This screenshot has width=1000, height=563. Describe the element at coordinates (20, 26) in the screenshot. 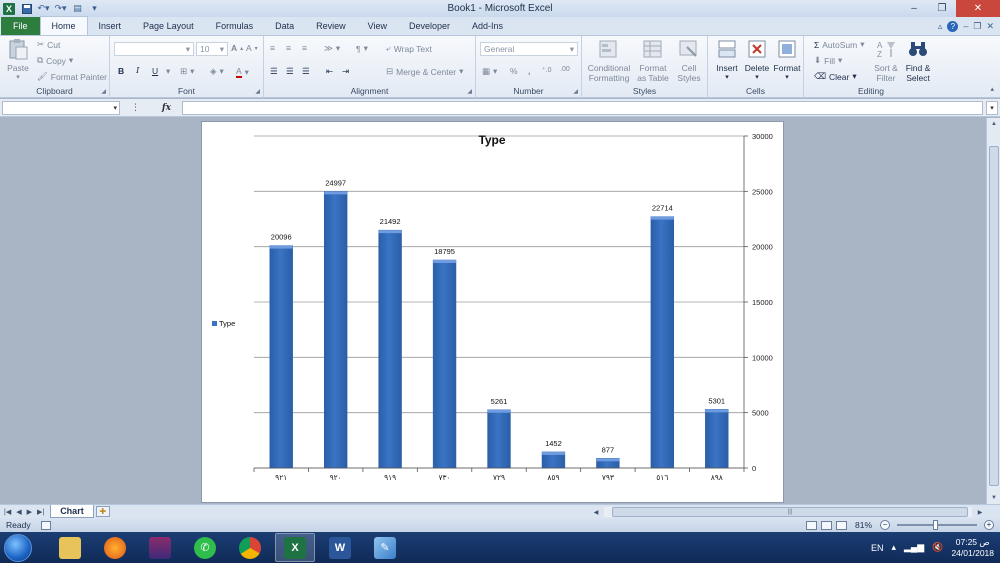

I see `tab-file: File` at that location.